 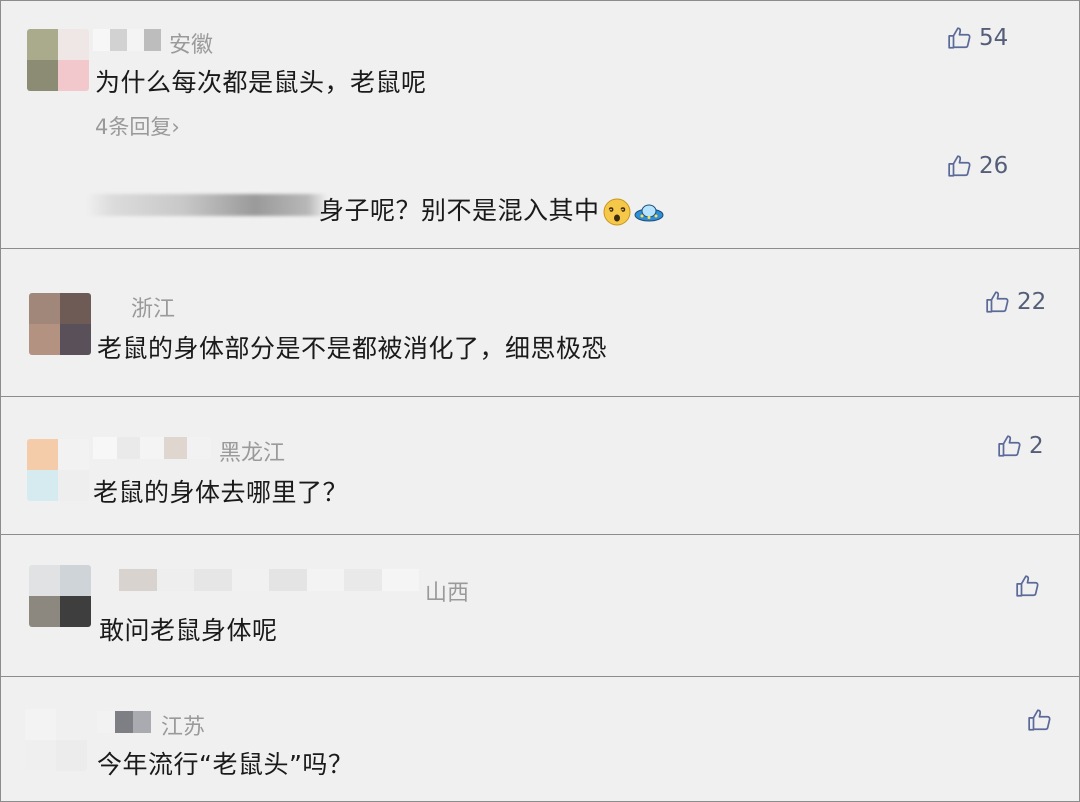 What do you see at coordinates (977, 166) in the screenshot?
I see `reply-like-button: 26` at bounding box center [977, 166].